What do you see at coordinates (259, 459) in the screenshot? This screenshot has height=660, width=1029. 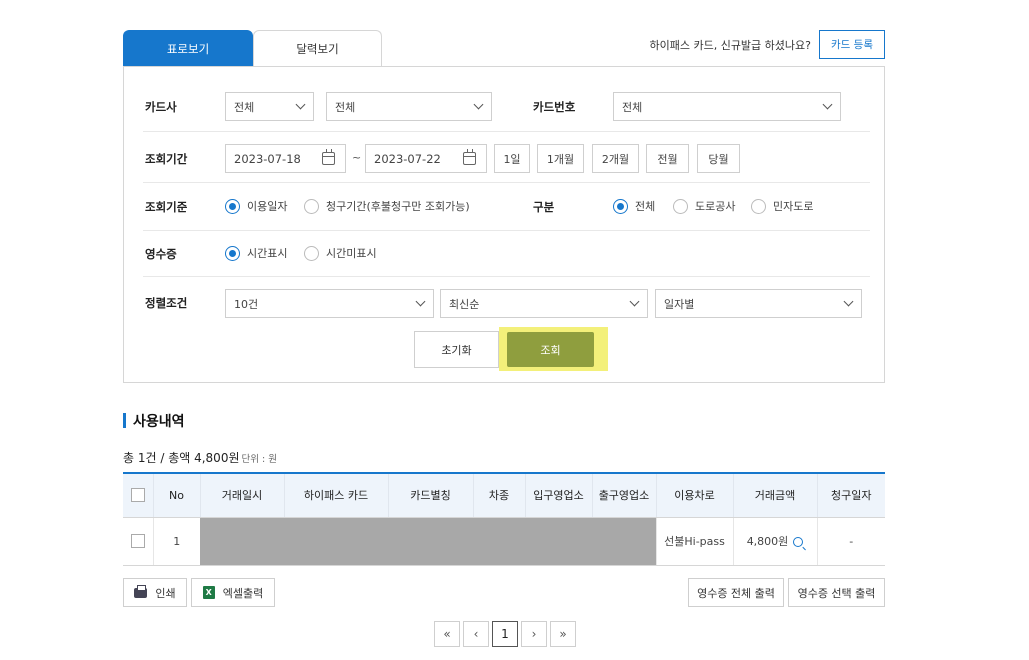 I see `summary-unit: 단위 : 원` at bounding box center [259, 459].